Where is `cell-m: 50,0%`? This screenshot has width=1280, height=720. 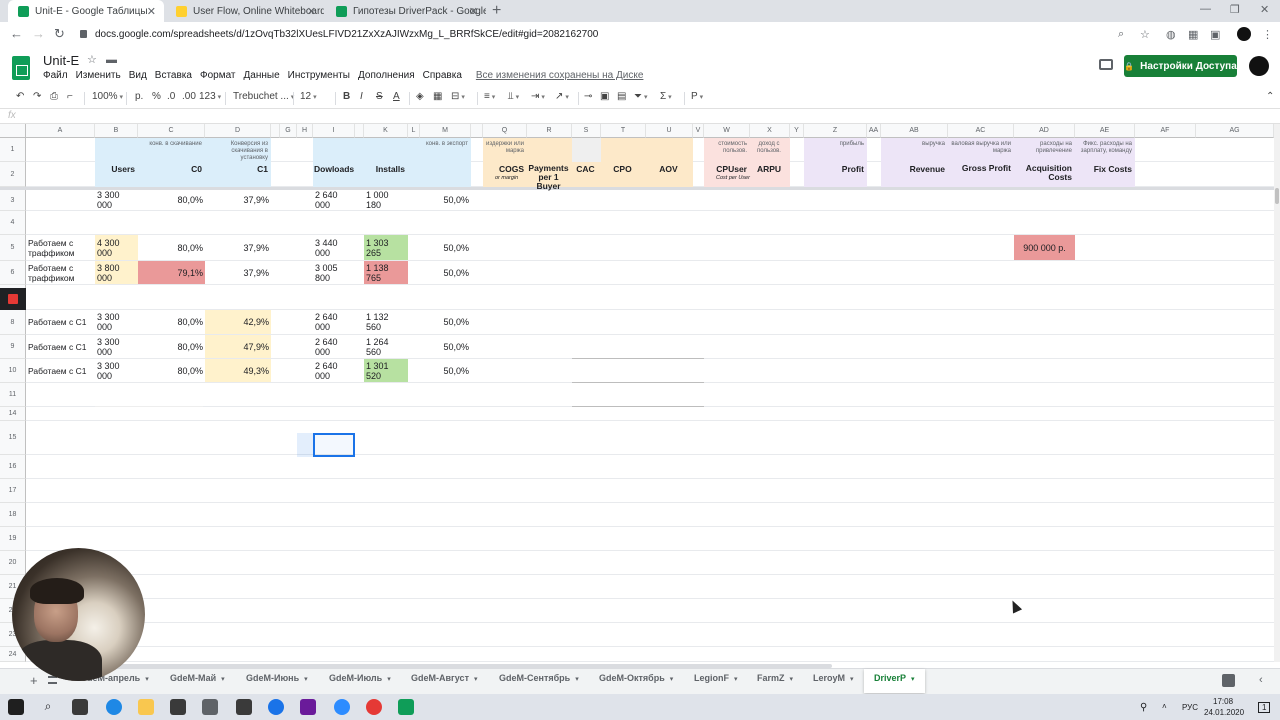
cell-m: 50,0% is located at coordinates (445, 247).